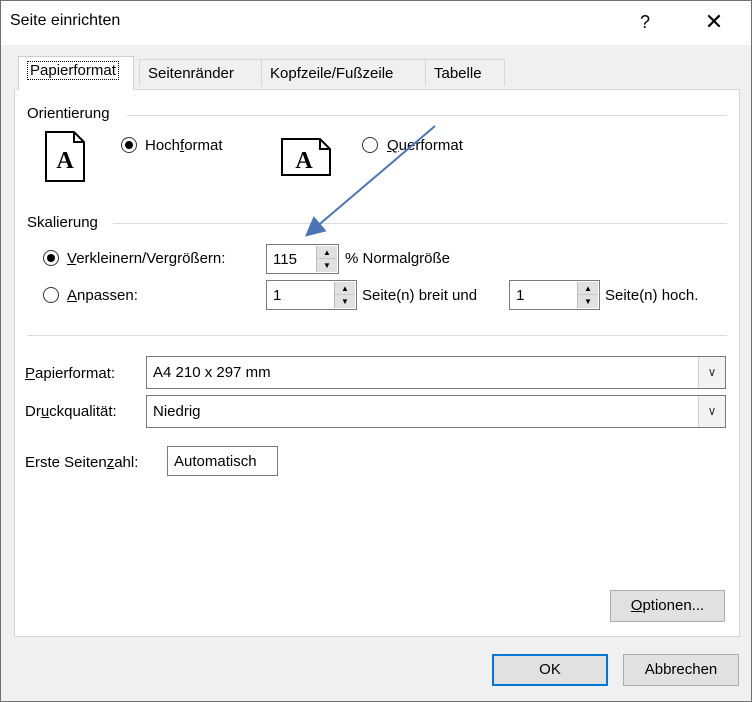  What do you see at coordinates (184, 145) in the screenshot?
I see `portrait-label: Hochformat` at bounding box center [184, 145].